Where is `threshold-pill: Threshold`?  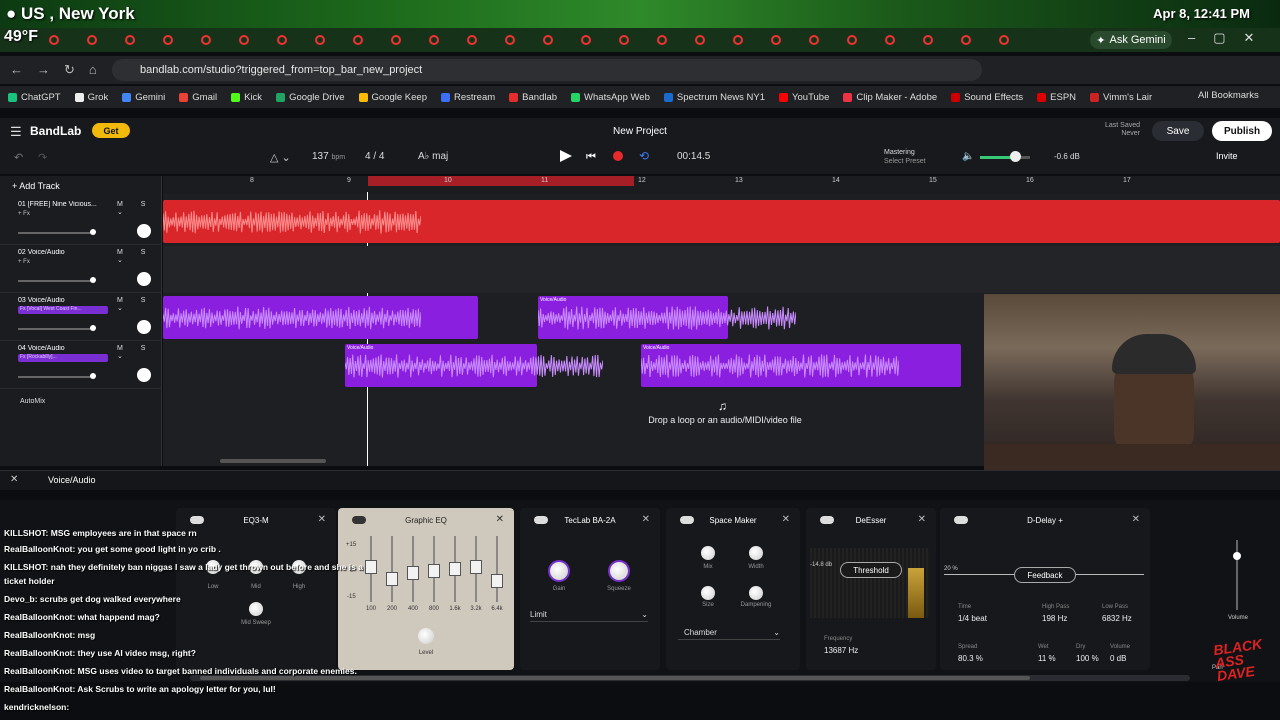 threshold-pill: Threshold is located at coordinates (871, 570).